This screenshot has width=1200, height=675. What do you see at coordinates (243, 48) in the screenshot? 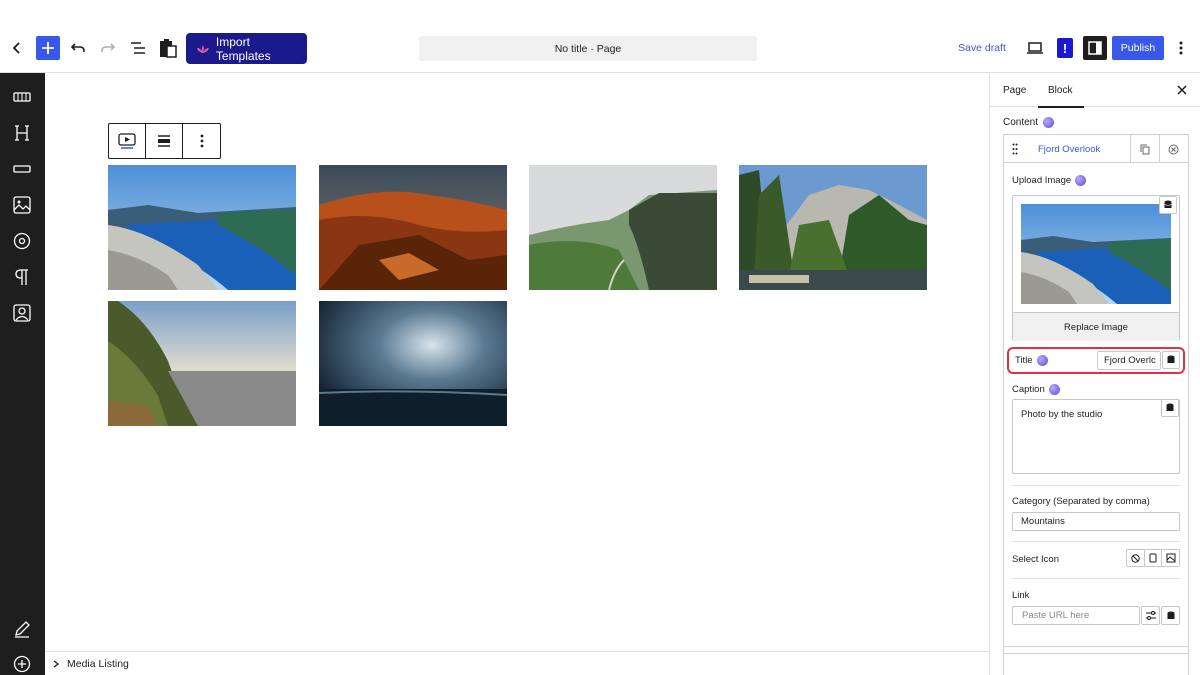
I see `import-templates-label: Import Templates` at bounding box center [243, 48].